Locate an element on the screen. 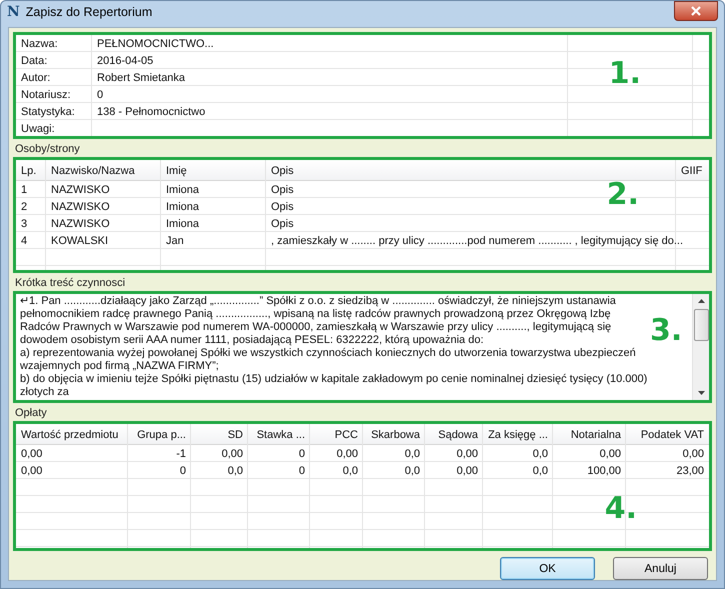  field-value: 138 - Pełnomocnictwo is located at coordinates (151, 111).